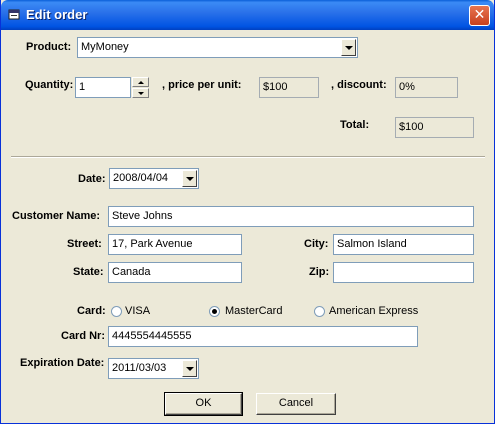  What do you see at coordinates (14, 14) in the screenshot?
I see `app-icon` at bounding box center [14, 14].